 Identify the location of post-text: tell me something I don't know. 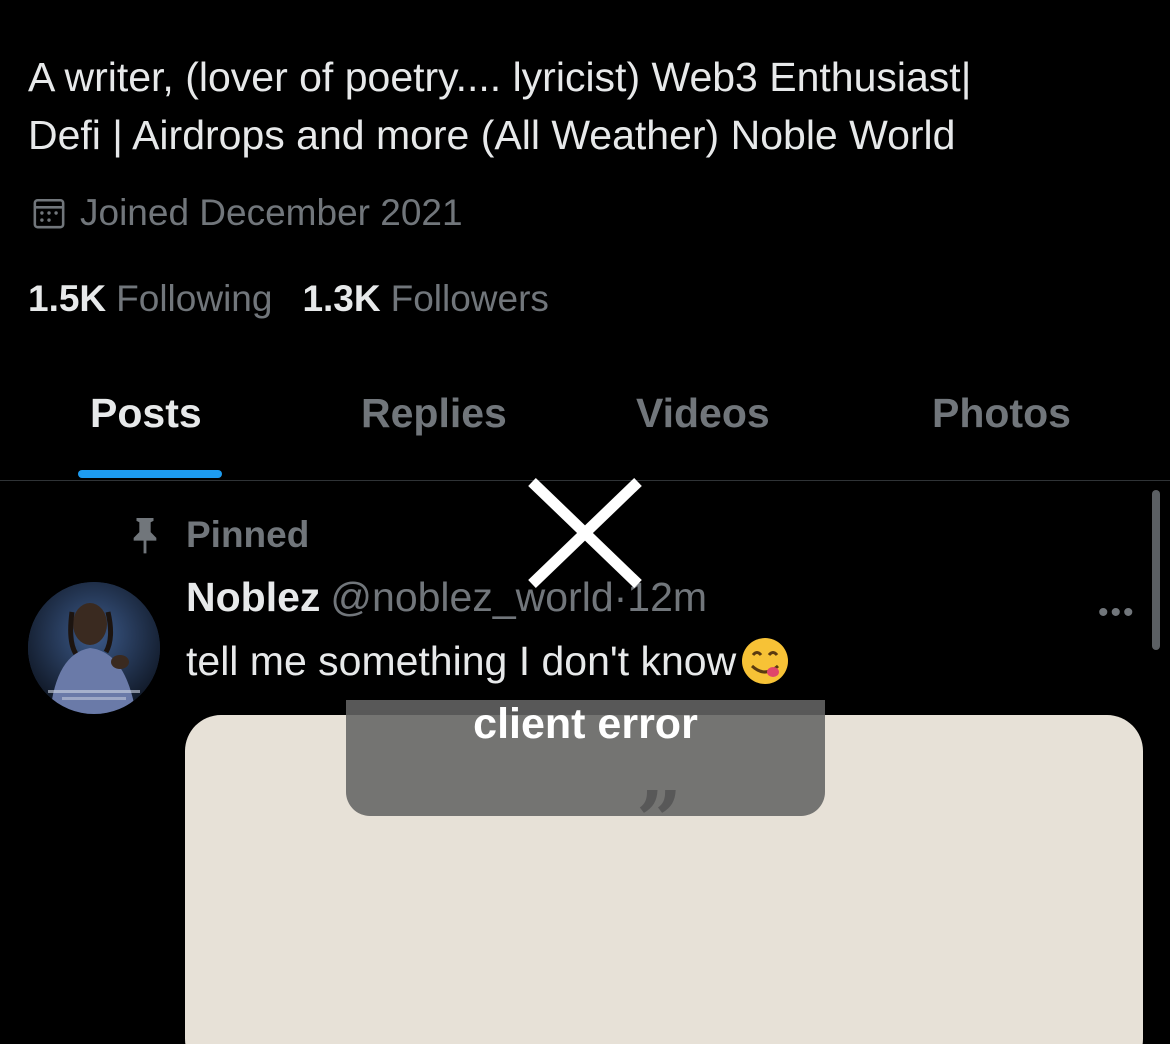
(488, 661).